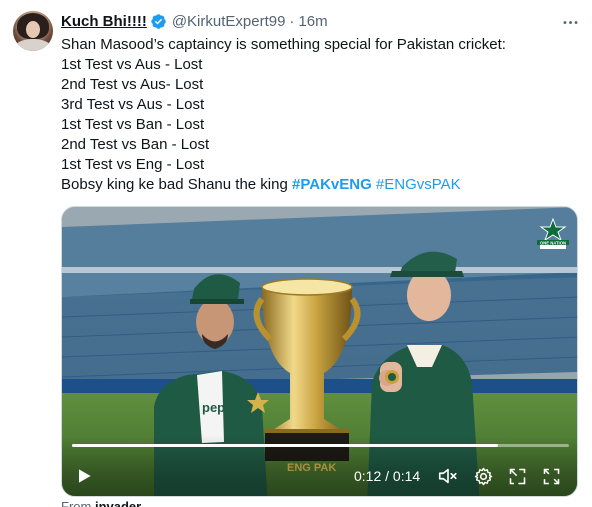  I want to click on video-progress-bar, so click(320, 445).